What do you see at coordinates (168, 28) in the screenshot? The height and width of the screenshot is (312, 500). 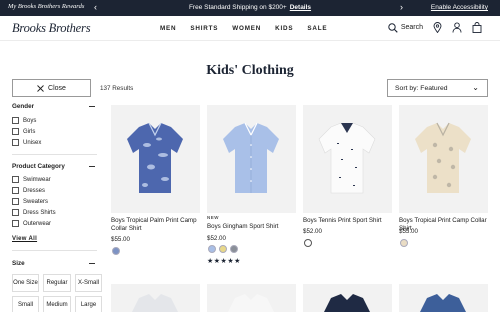 I see `nav-men: MEN` at bounding box center [168, 28].